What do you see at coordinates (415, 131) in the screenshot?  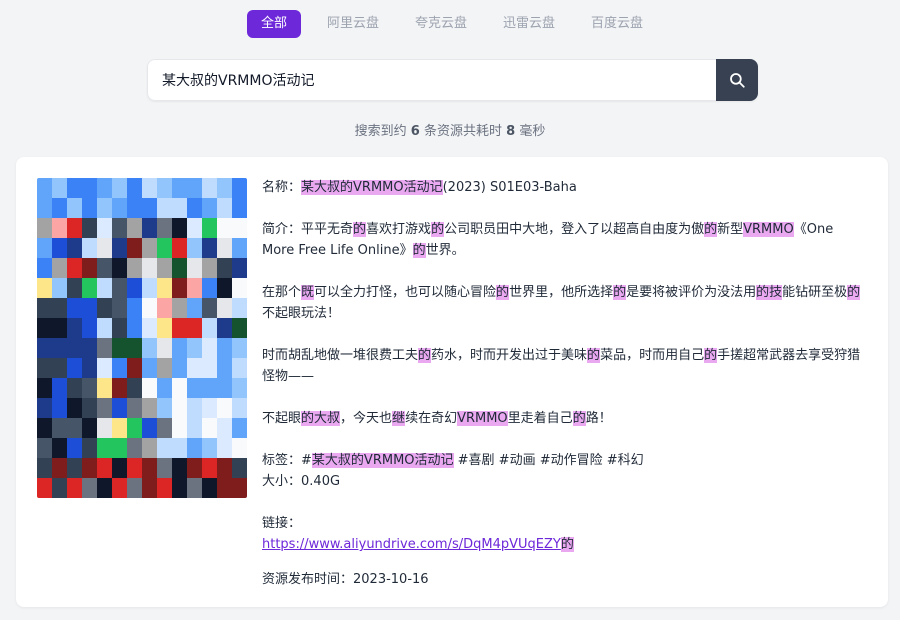 I see `stats-count: 6` at bounding box center [415, 131].